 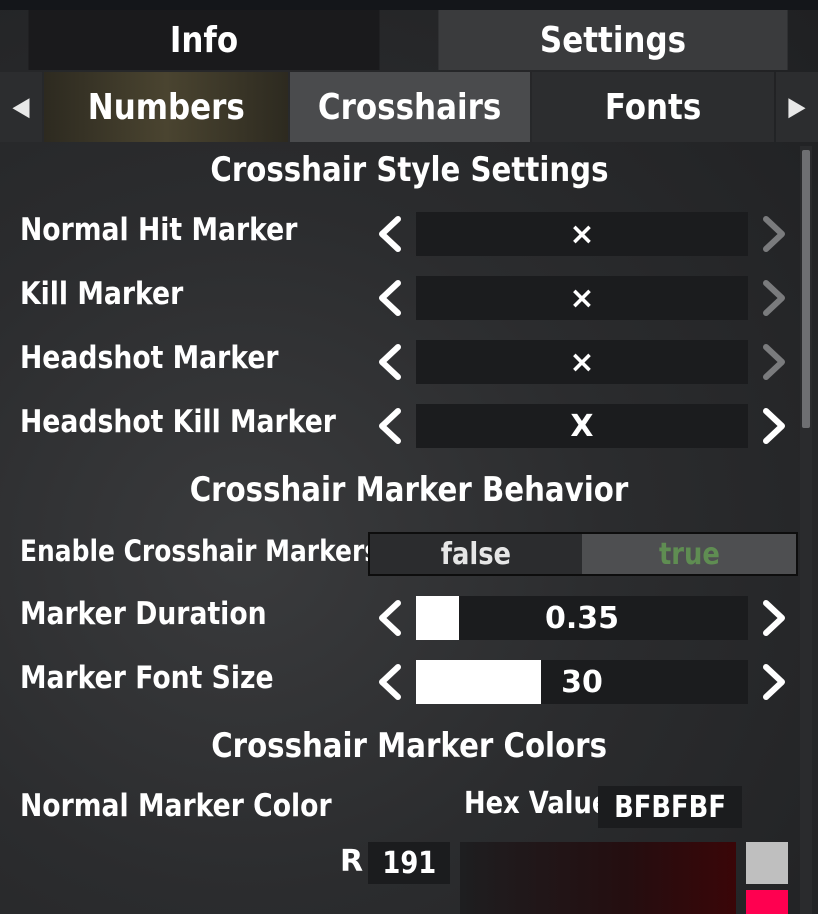 I want to click on normal-hit-prev-button, so click(x=390, y=234).